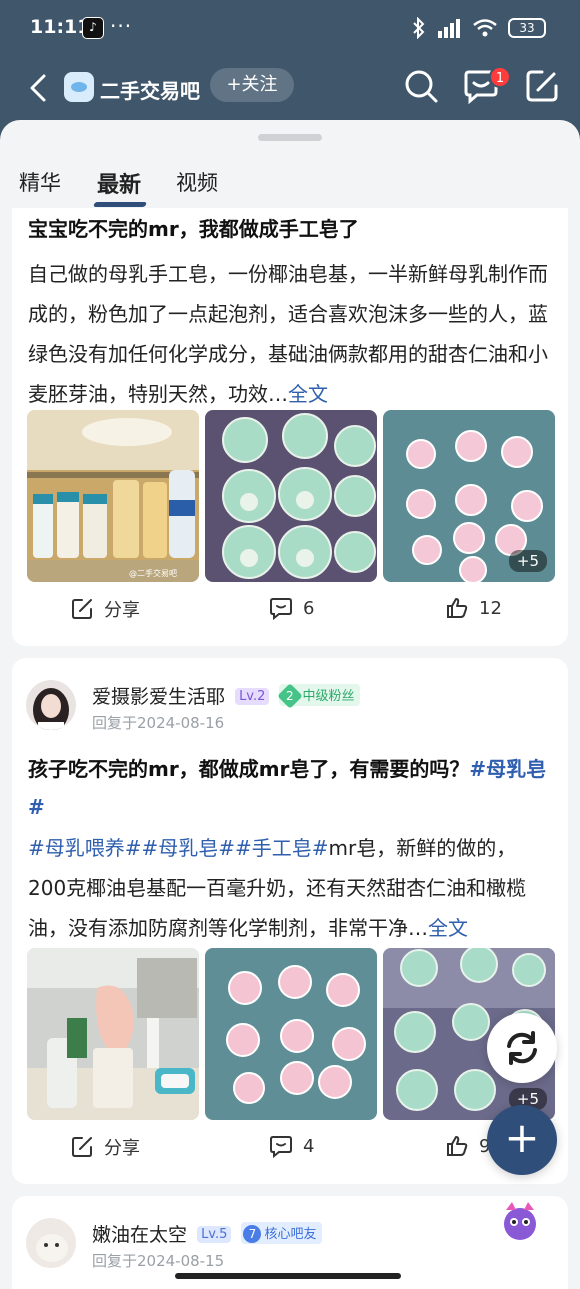  What do you see at coordinates (150, 89) in the screenshot?
I see `forum-name: 二手交易吧` at bounding box center [150, 89].